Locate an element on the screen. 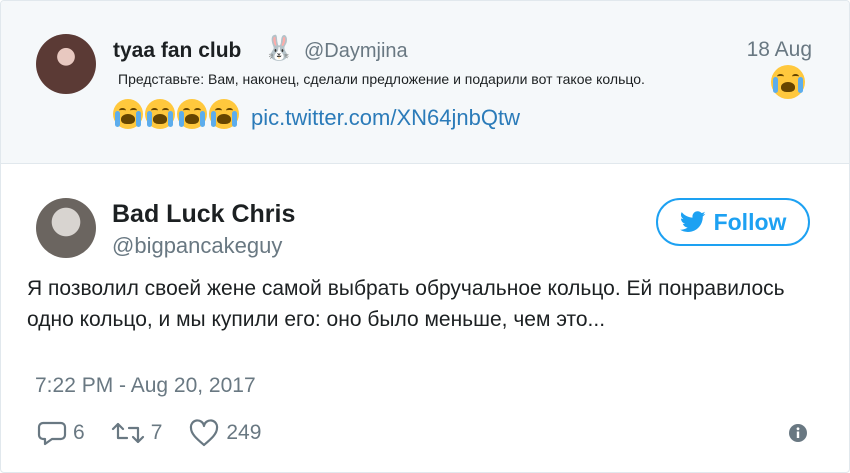 This screenshot has height=473, width=850. parent-author-name: tyaa fan club is located at coordinates (177, 51).